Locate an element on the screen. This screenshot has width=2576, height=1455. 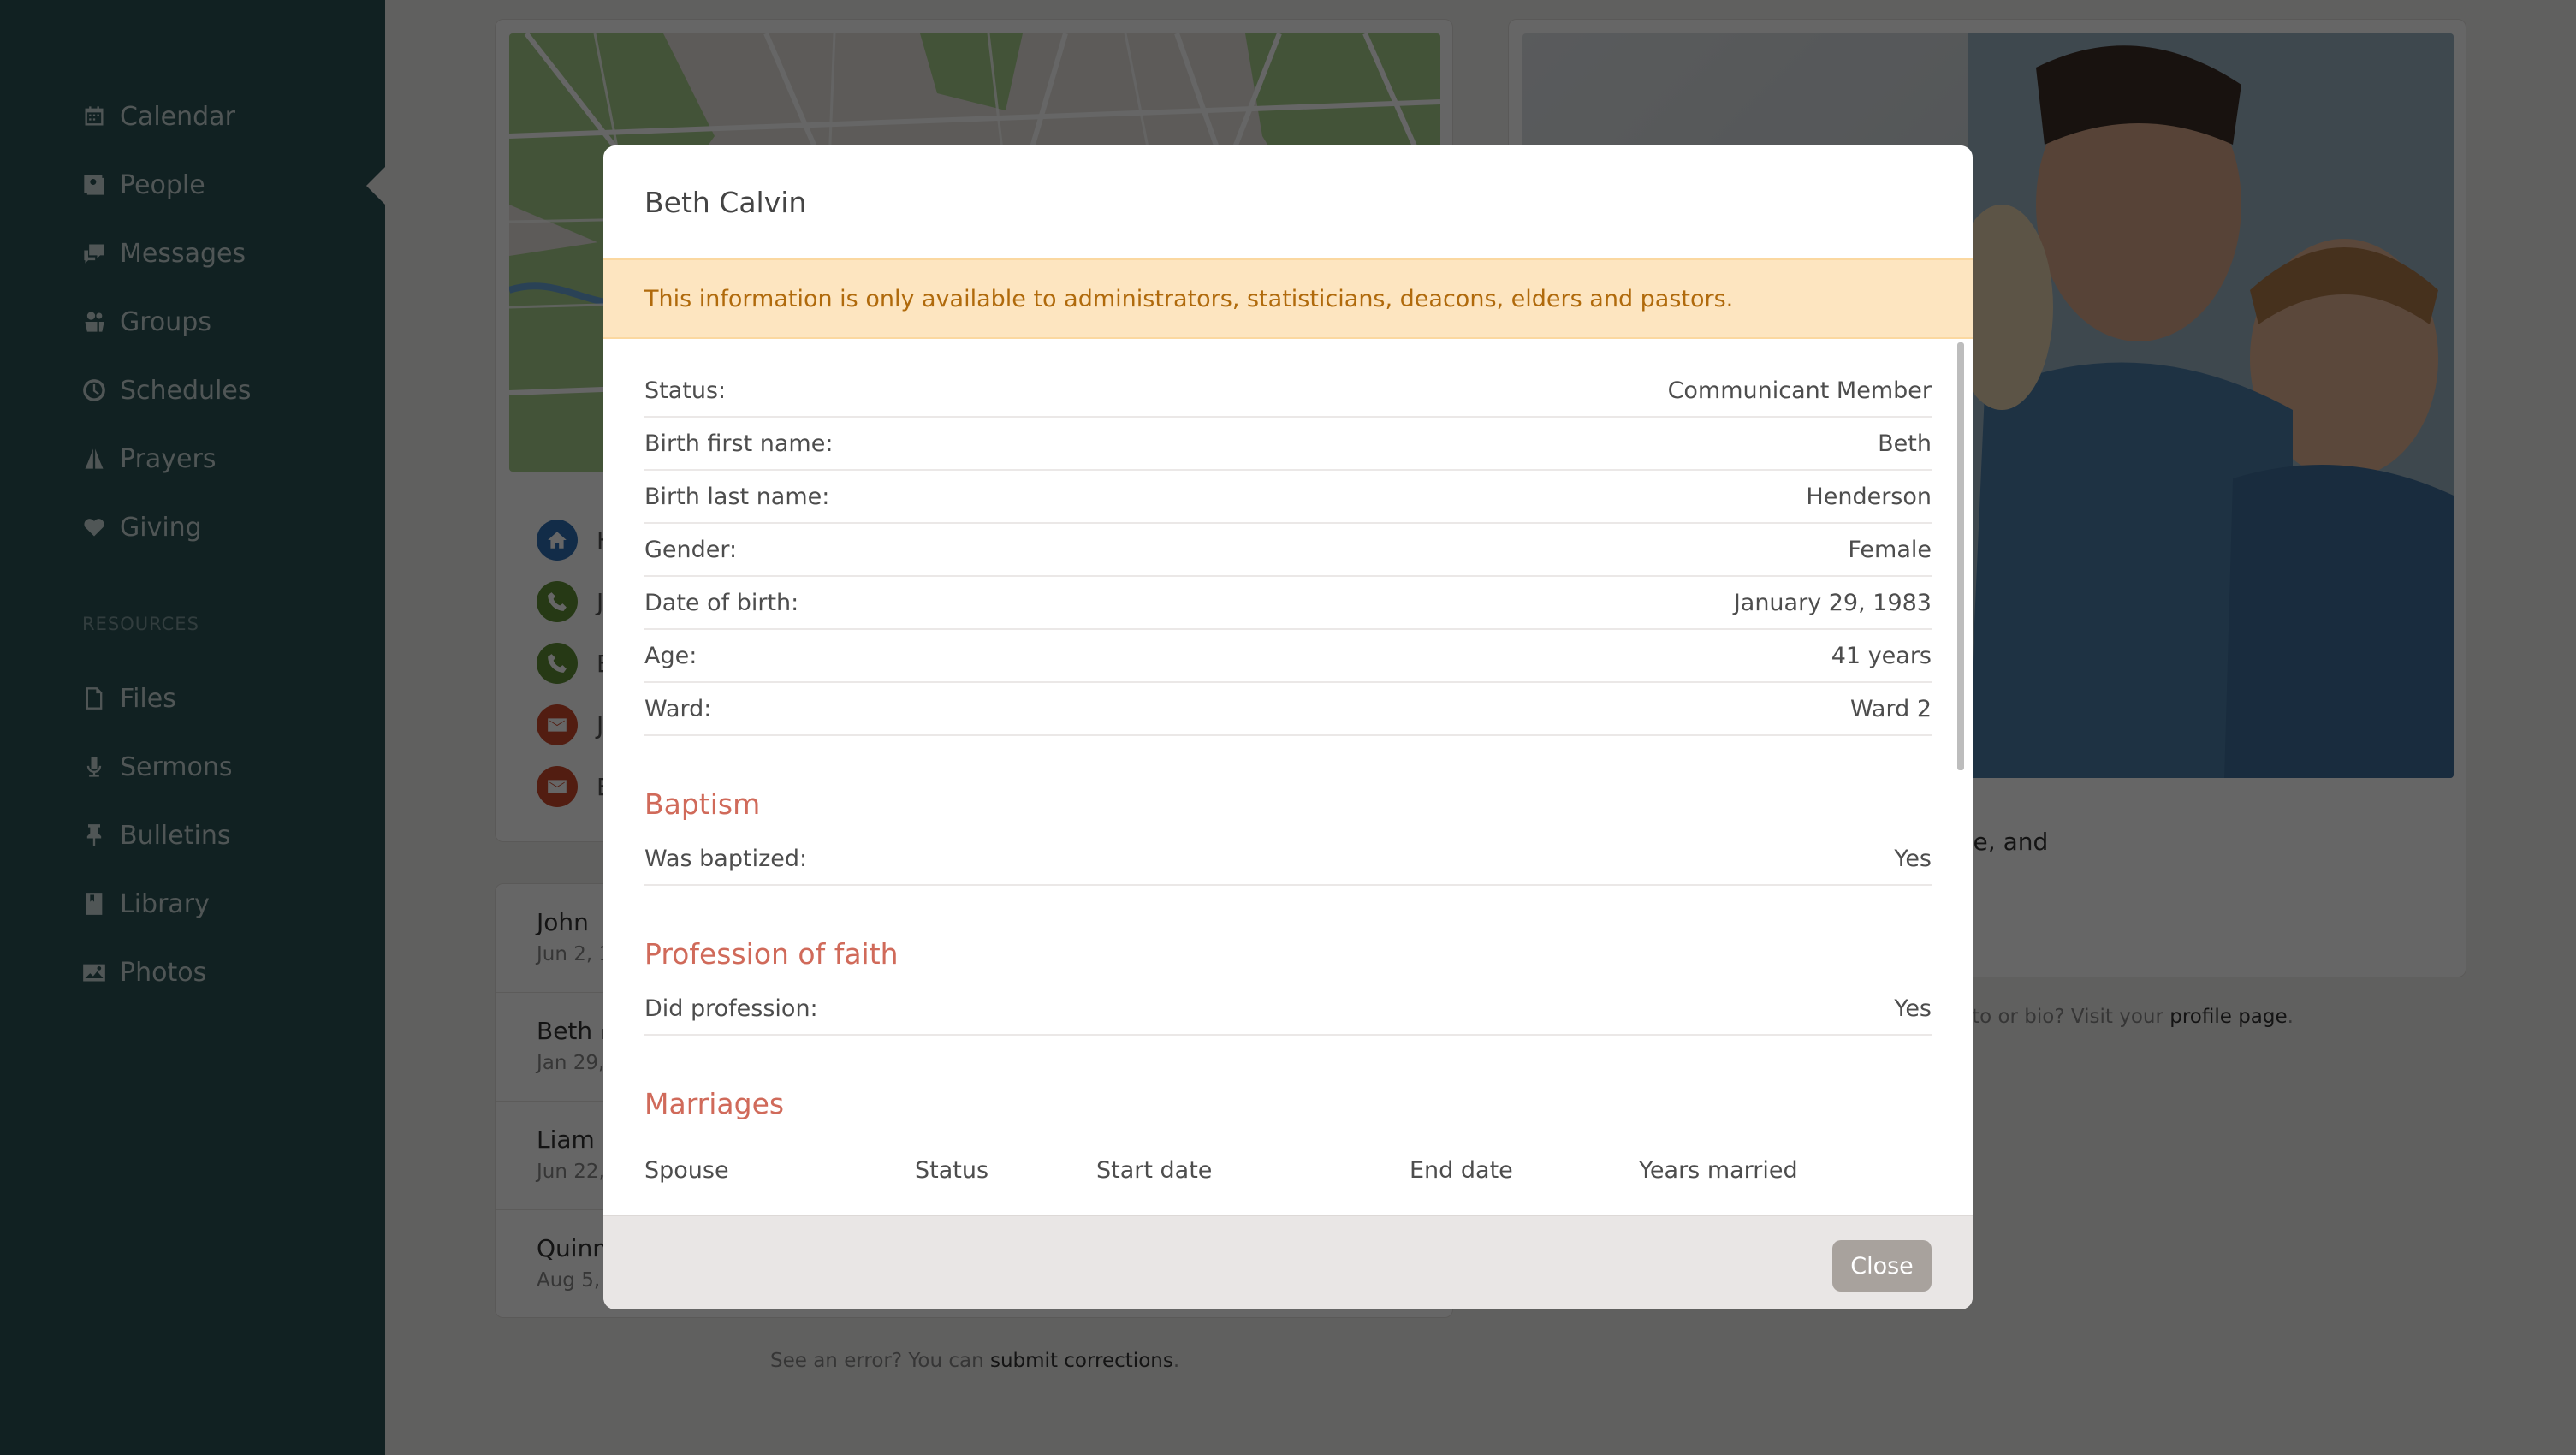
marriages-heading: Marriages is located at coordinates (714, 1103).